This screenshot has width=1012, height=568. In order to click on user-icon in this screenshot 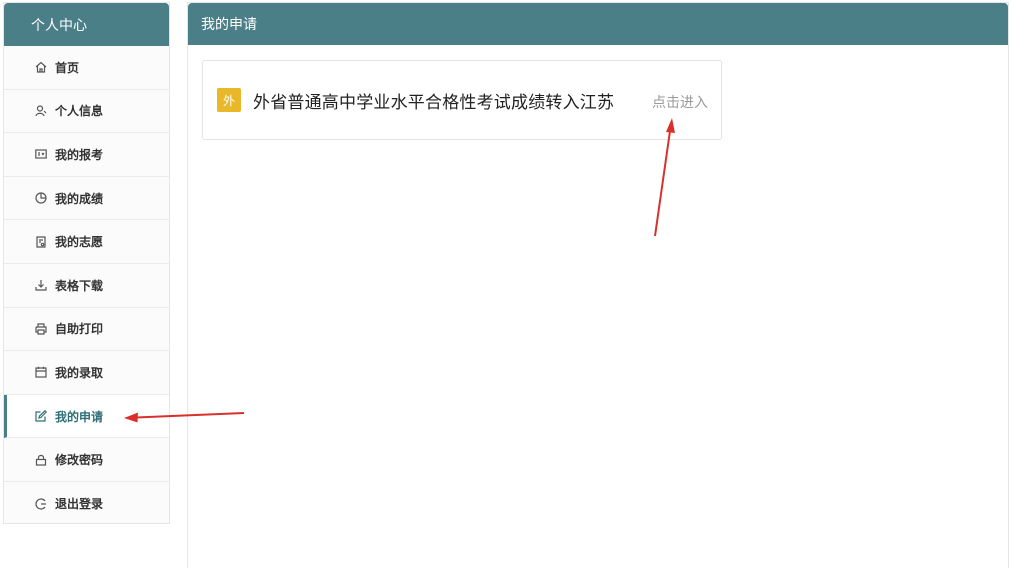, I will do `click(40, 110)`.